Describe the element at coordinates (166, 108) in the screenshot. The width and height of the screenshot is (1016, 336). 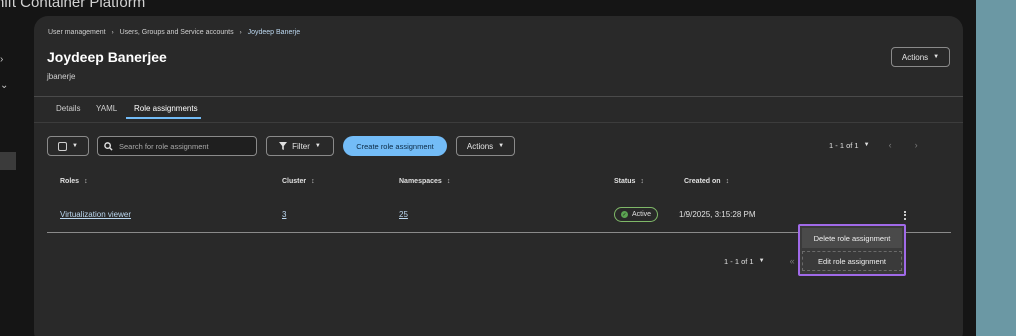
I see `tab-role-assignments: Role assignments` at that location.